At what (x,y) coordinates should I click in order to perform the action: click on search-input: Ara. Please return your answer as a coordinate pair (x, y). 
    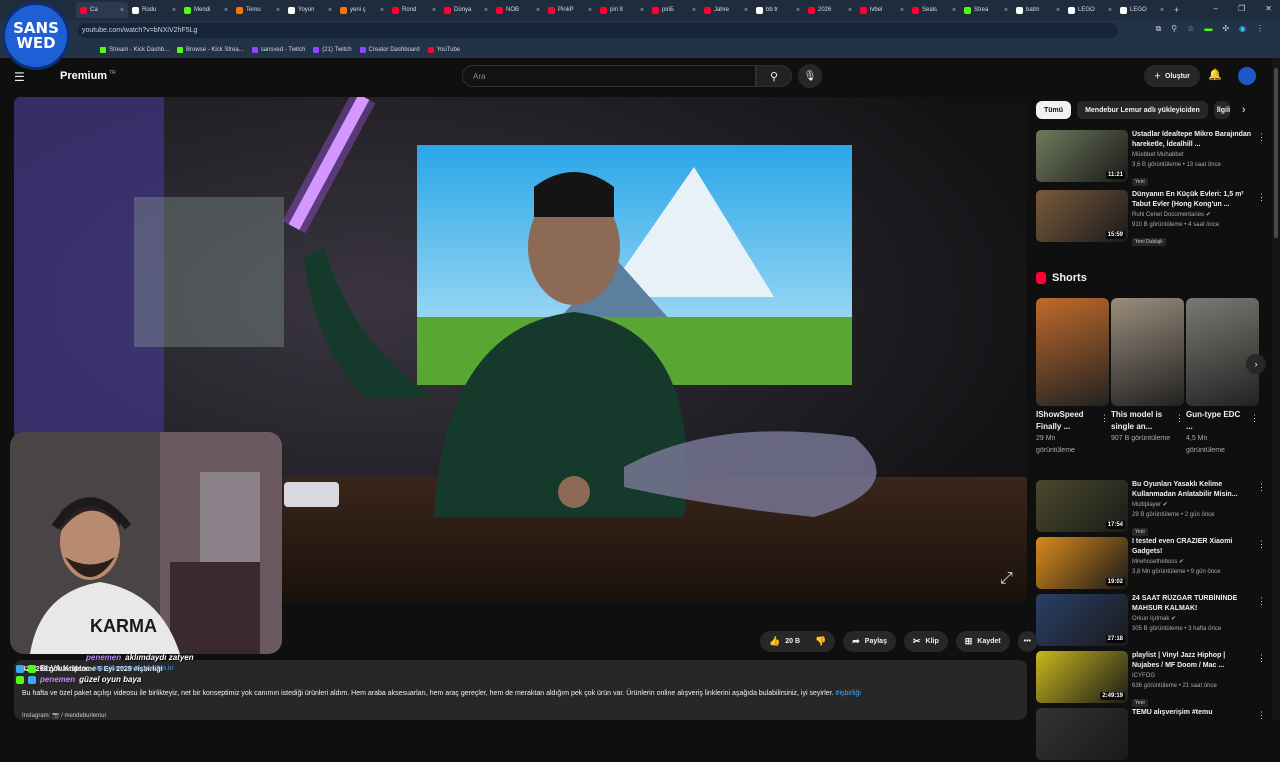
    Looking at the image, I should click on (609, 76).